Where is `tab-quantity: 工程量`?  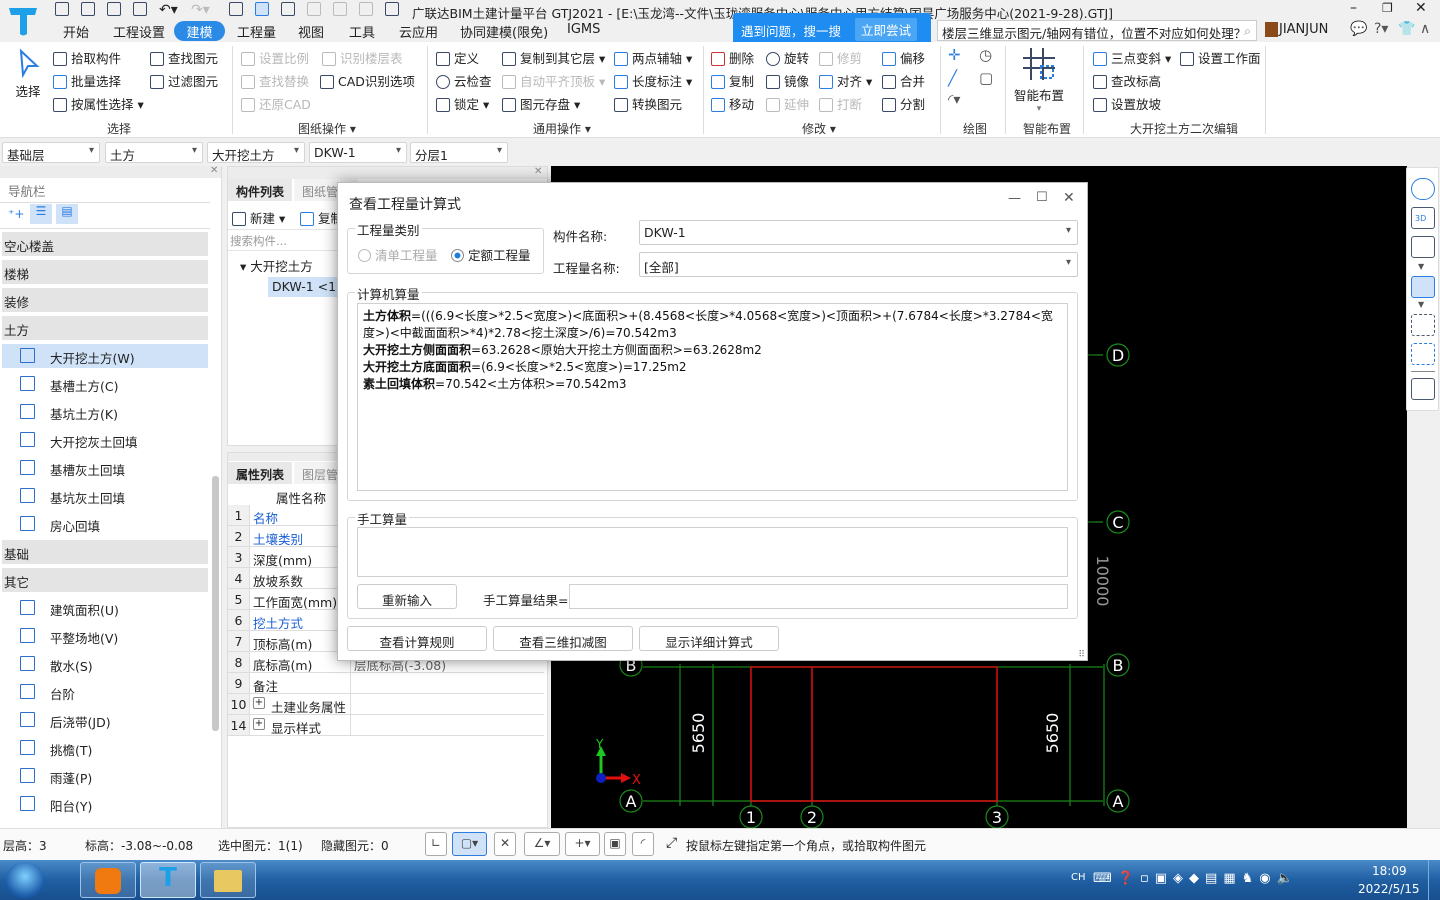
tab-quantity: 工程量 is located at coordinates (256, 31).